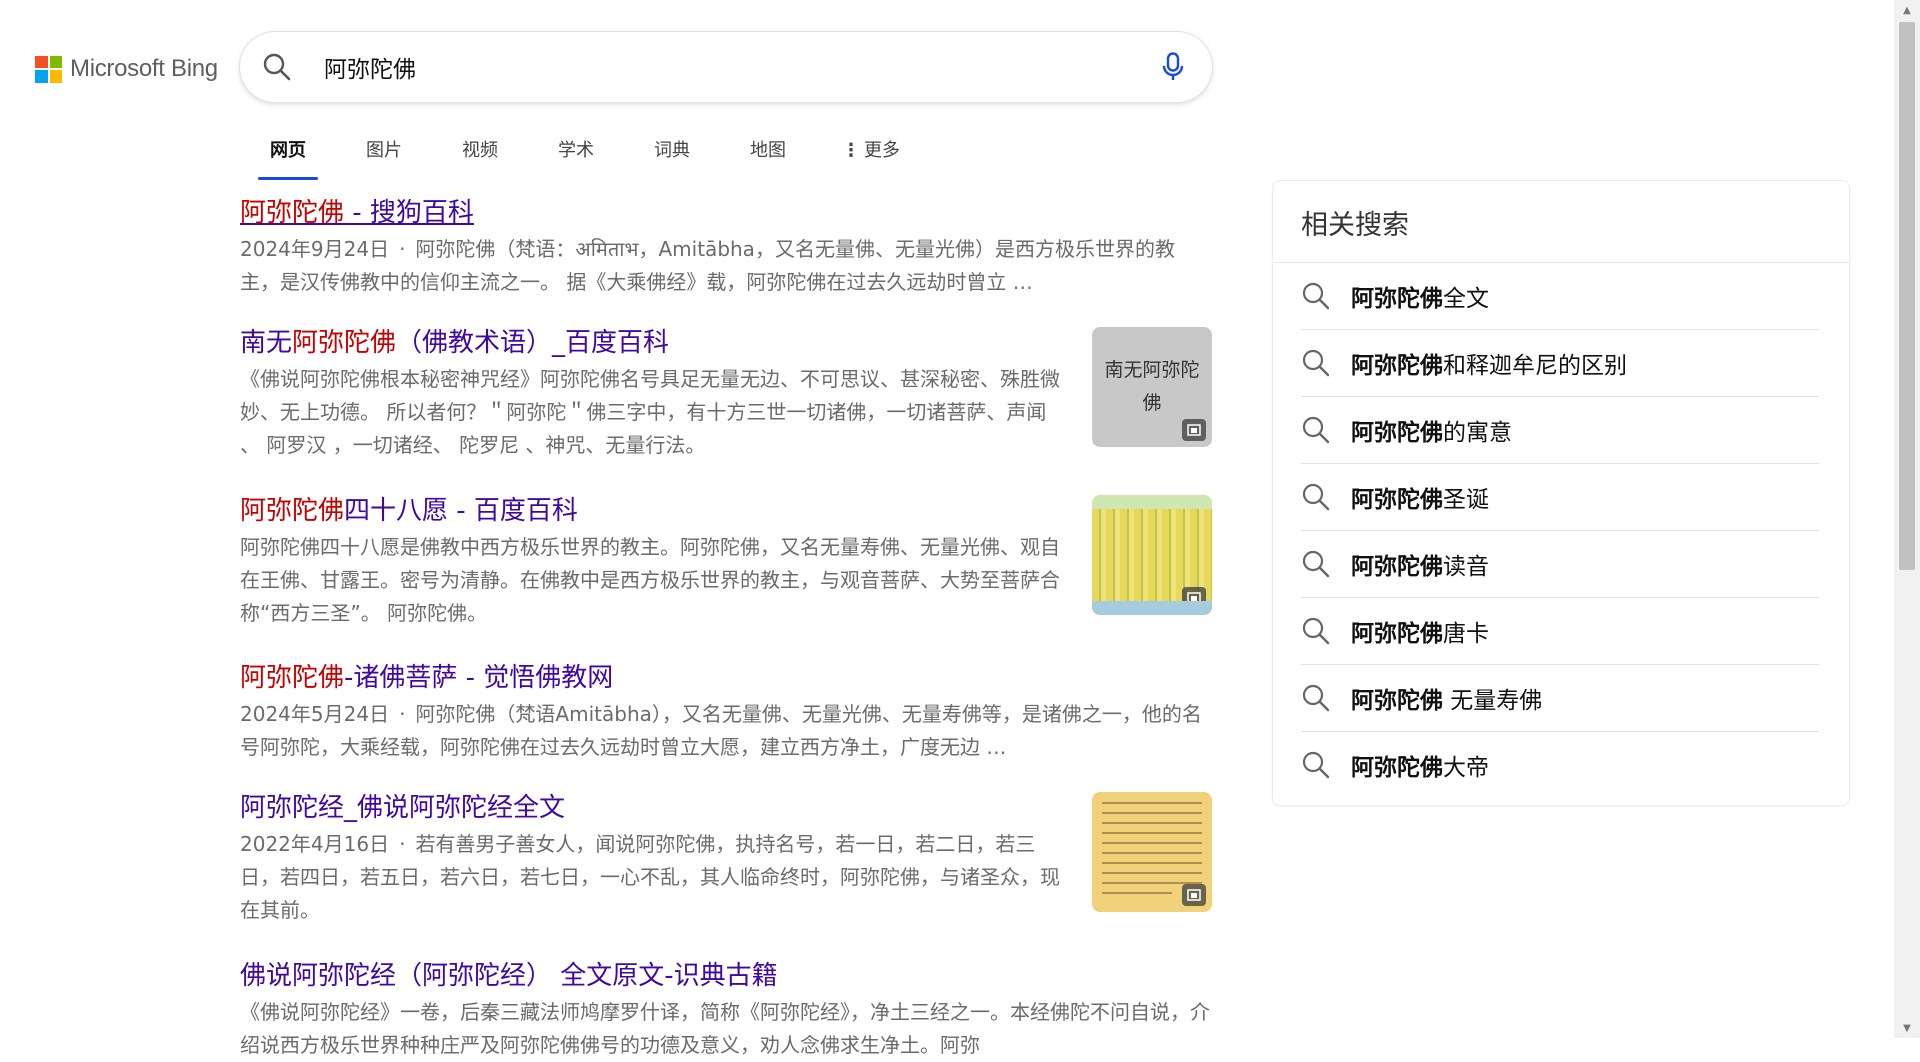  What do you see at coordinates (1560, 765) in the screenshot?
I see `related-search-item: 阿弥陀佛大帝` at bounding box center [1560, 765].